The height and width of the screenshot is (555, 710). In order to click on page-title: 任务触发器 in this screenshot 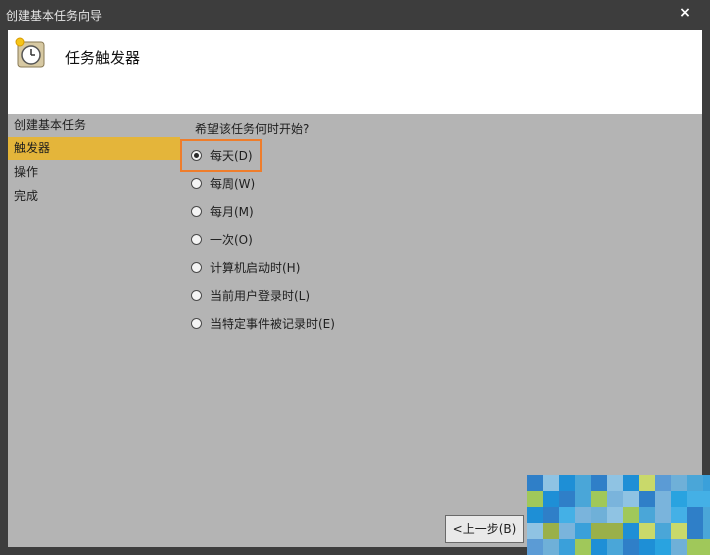, I will do `click(103, 58)`.